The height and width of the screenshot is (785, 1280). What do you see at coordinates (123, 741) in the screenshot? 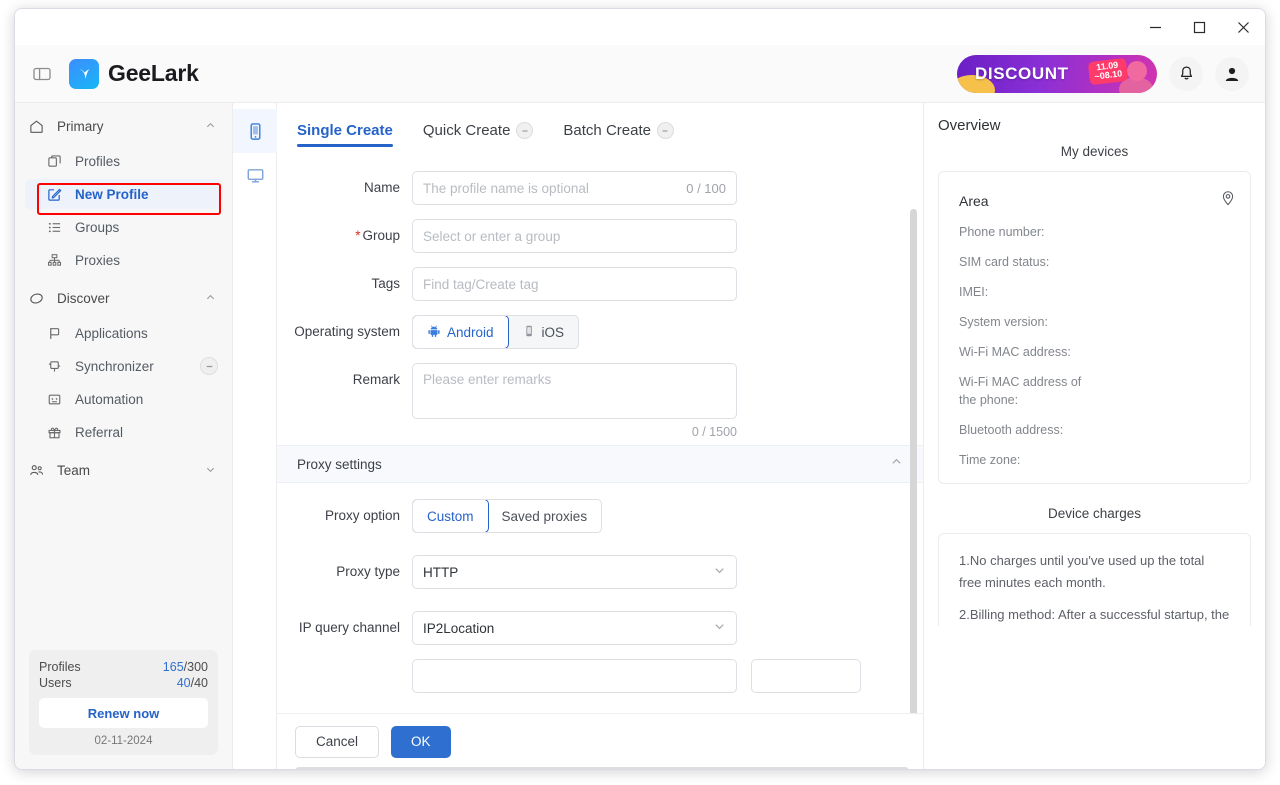
I see `quota-expiry-date: 02-11-2024` at bounding box center [123, 741].